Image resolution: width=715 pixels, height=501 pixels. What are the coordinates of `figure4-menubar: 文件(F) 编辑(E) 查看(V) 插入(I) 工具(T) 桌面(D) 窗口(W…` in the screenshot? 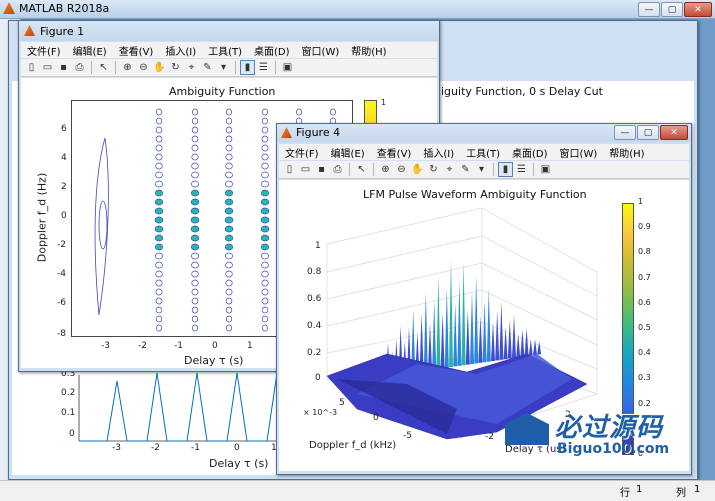 It's located at (484, 152).